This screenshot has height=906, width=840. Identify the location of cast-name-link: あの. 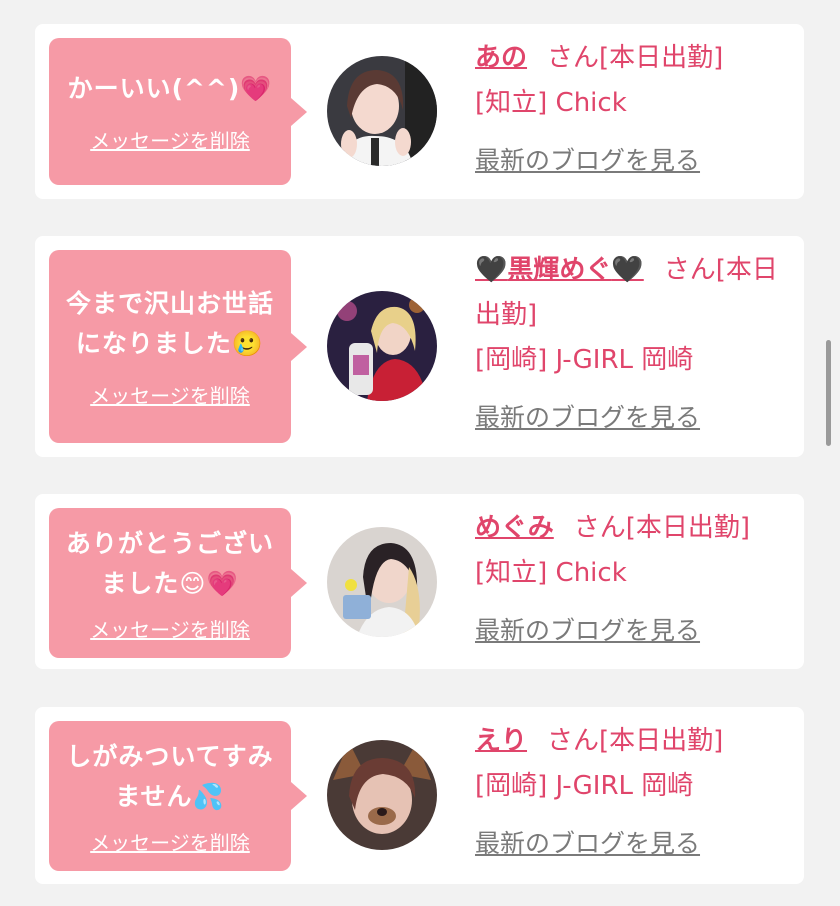
(501, 58).